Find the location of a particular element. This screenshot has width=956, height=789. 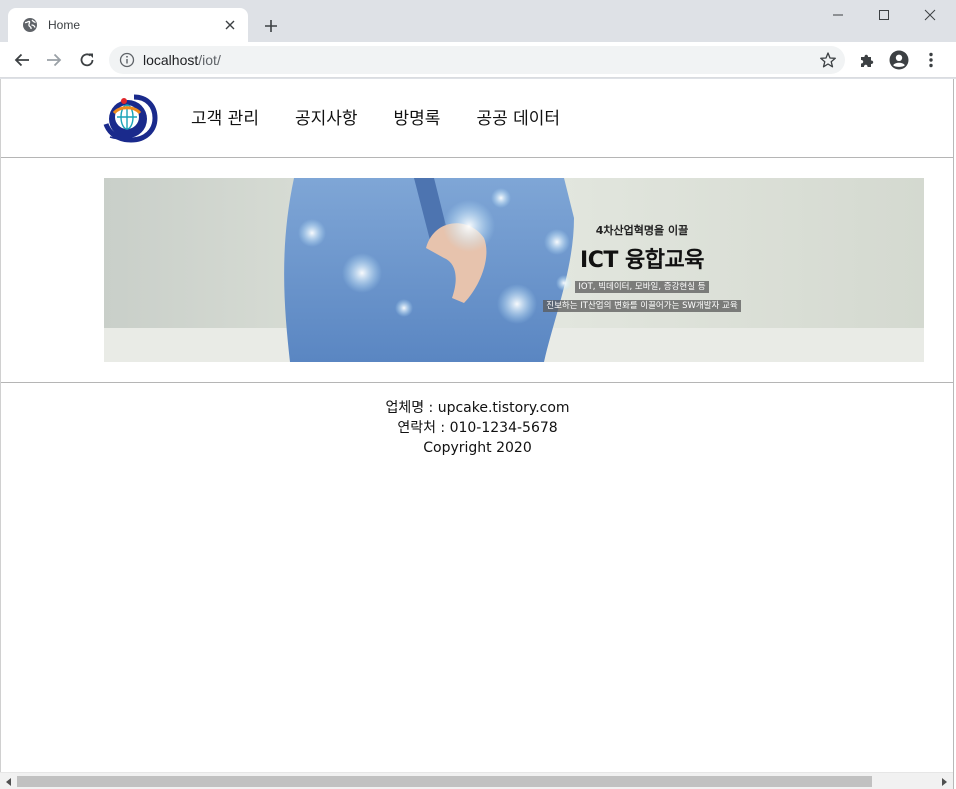

horizontal-scrollbar is located at coordinates (476, 780).